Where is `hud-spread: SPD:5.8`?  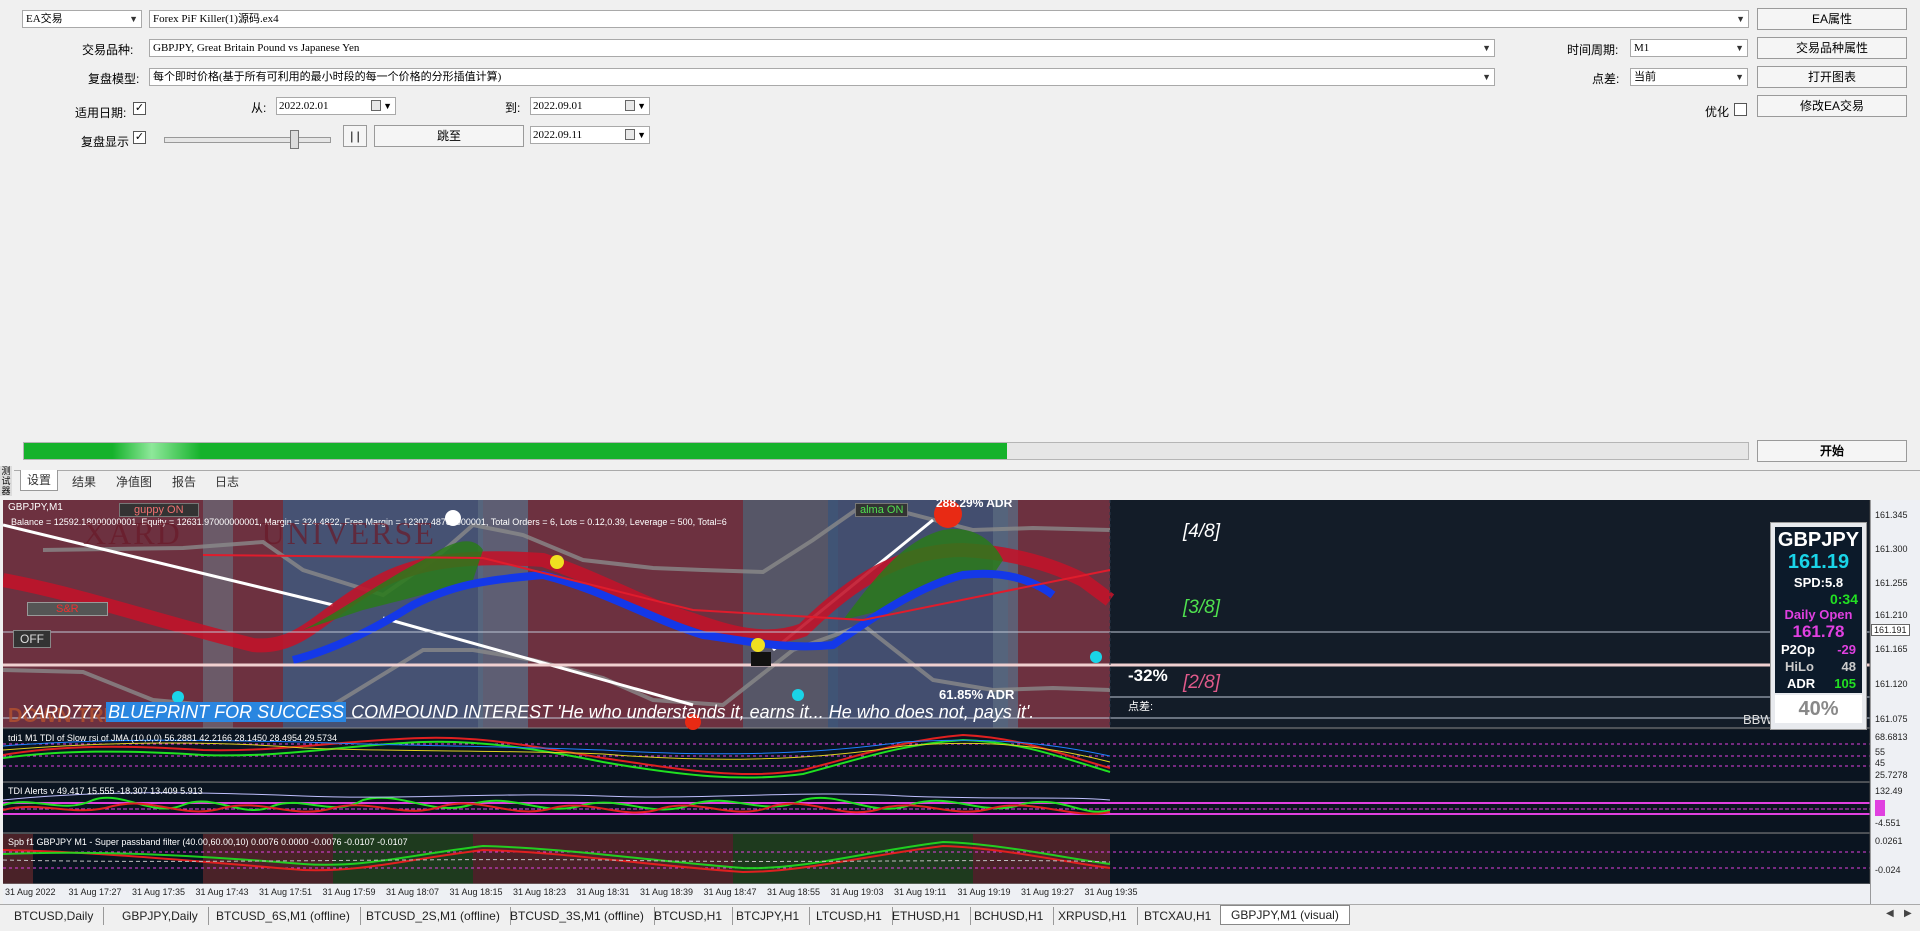
hud-spread: SPD:5.8 is located at coordinates (1818, 582).